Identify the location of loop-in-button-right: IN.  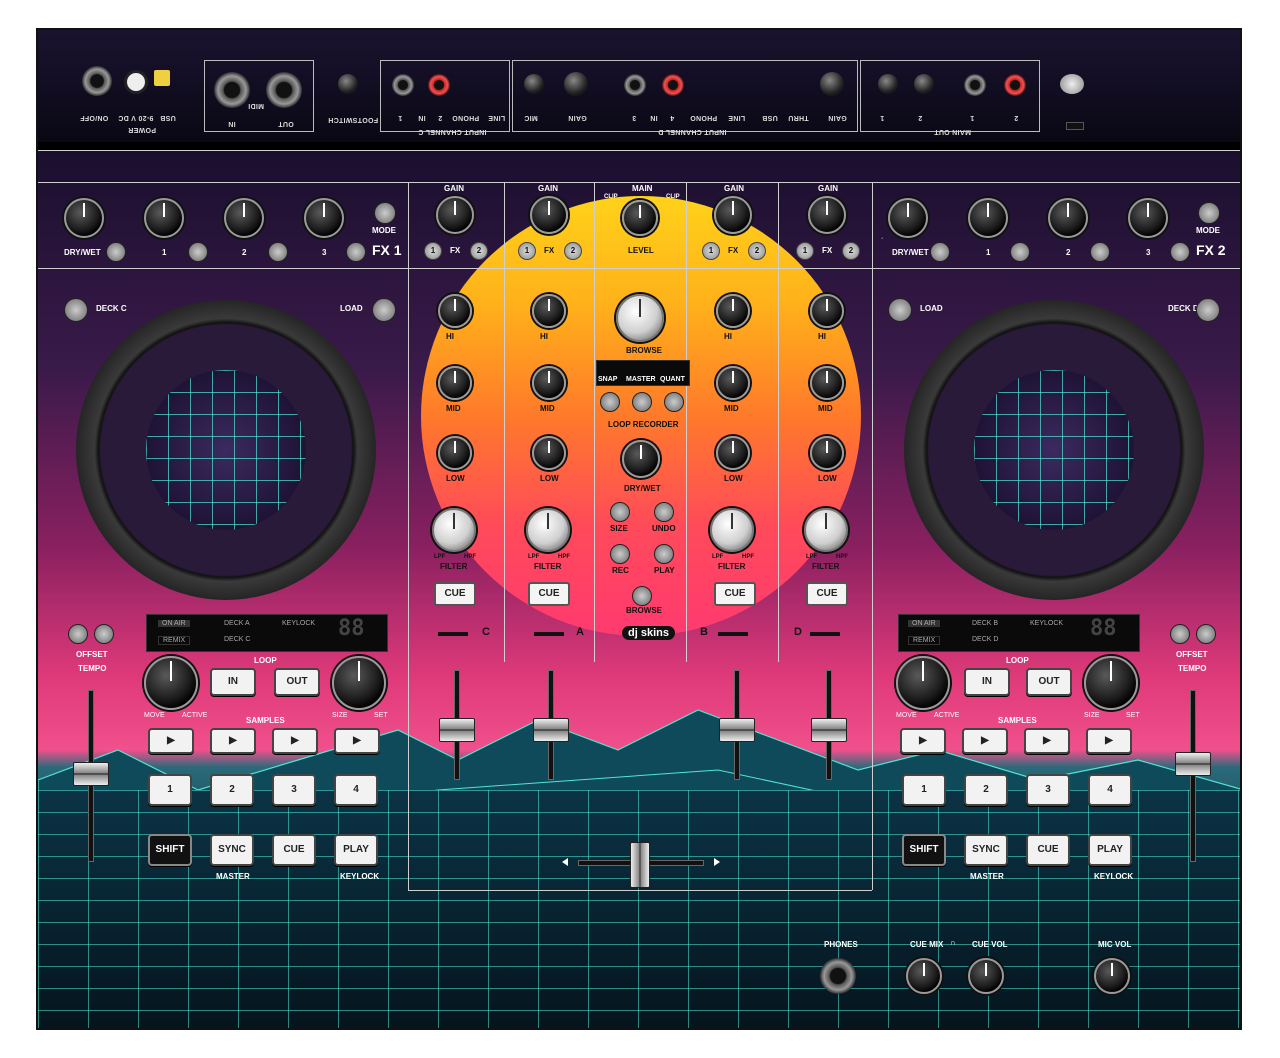
(987, 682).